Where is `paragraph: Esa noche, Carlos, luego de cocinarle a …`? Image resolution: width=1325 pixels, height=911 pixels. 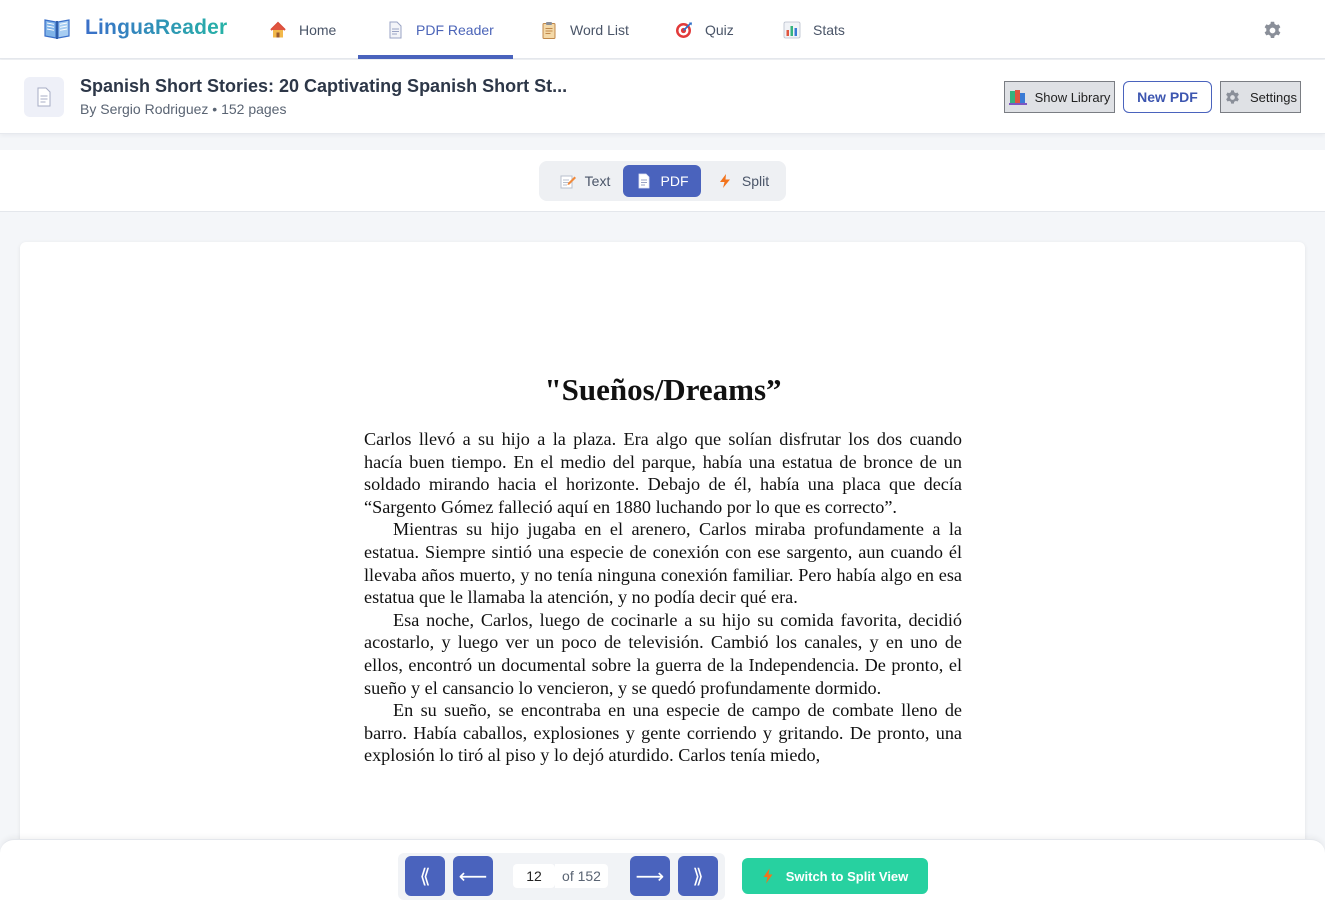 paragraph: Esa noche, Carlos, luego de cocinarle a … is located at coordinates (663, 653).